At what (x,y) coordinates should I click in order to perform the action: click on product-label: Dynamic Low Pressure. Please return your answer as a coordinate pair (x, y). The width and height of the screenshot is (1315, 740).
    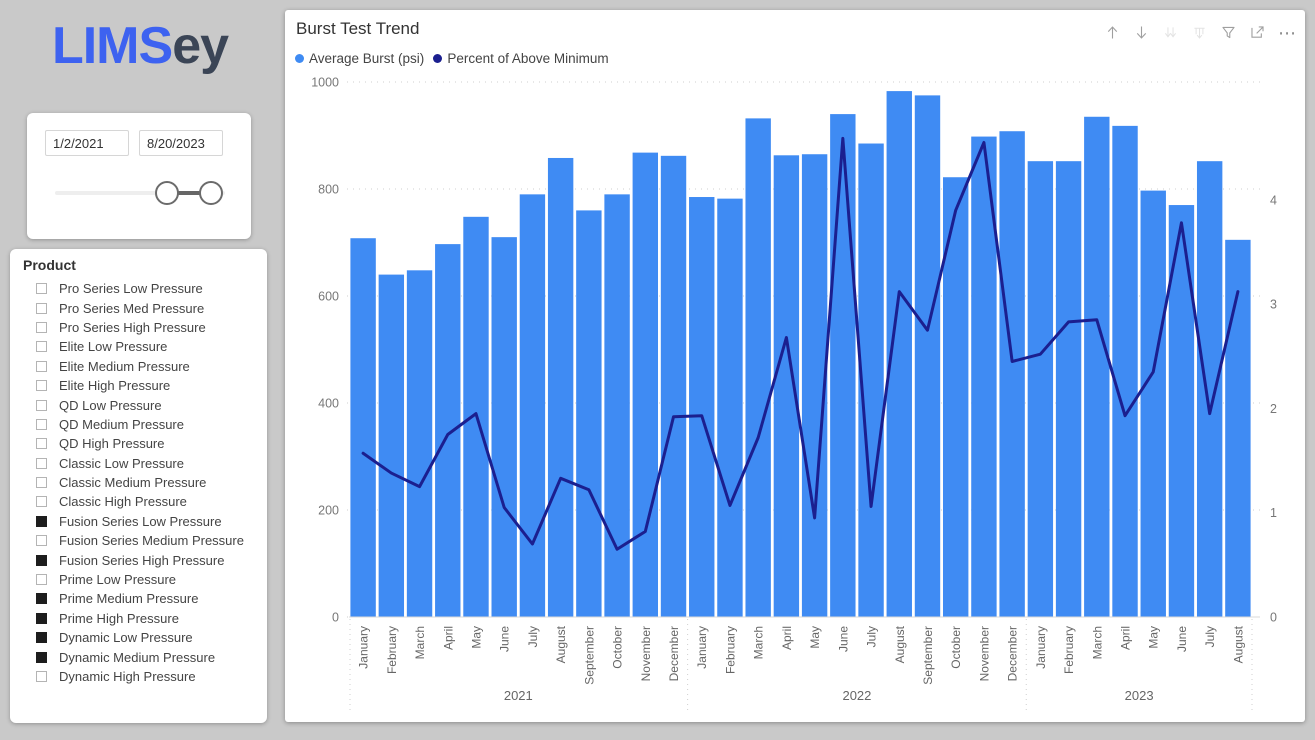
    Looking at the image, I should click on (126, 638).